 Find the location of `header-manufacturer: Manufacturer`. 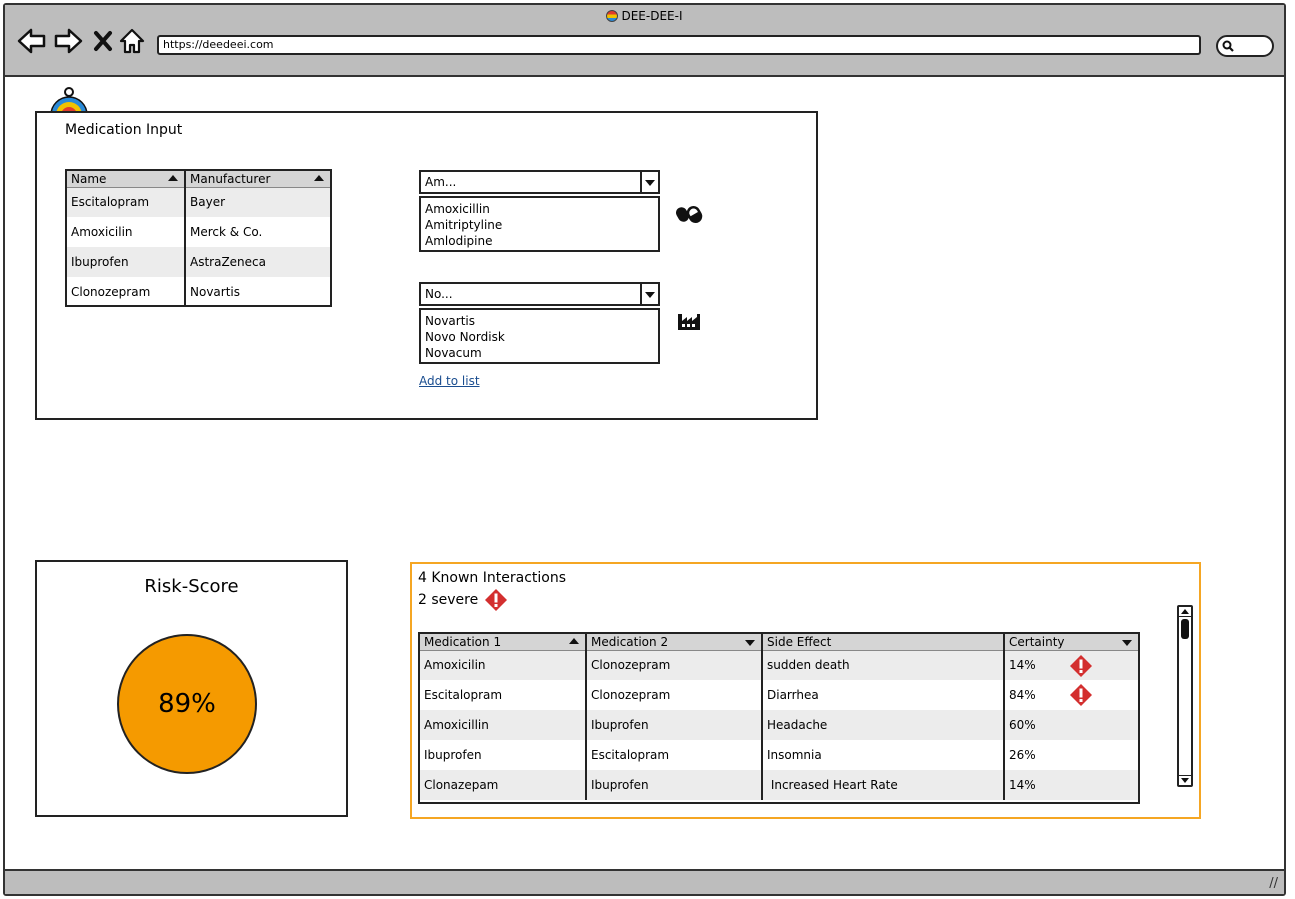

header-manufacturer: Manufacturer is located at coordinates (257, 179).